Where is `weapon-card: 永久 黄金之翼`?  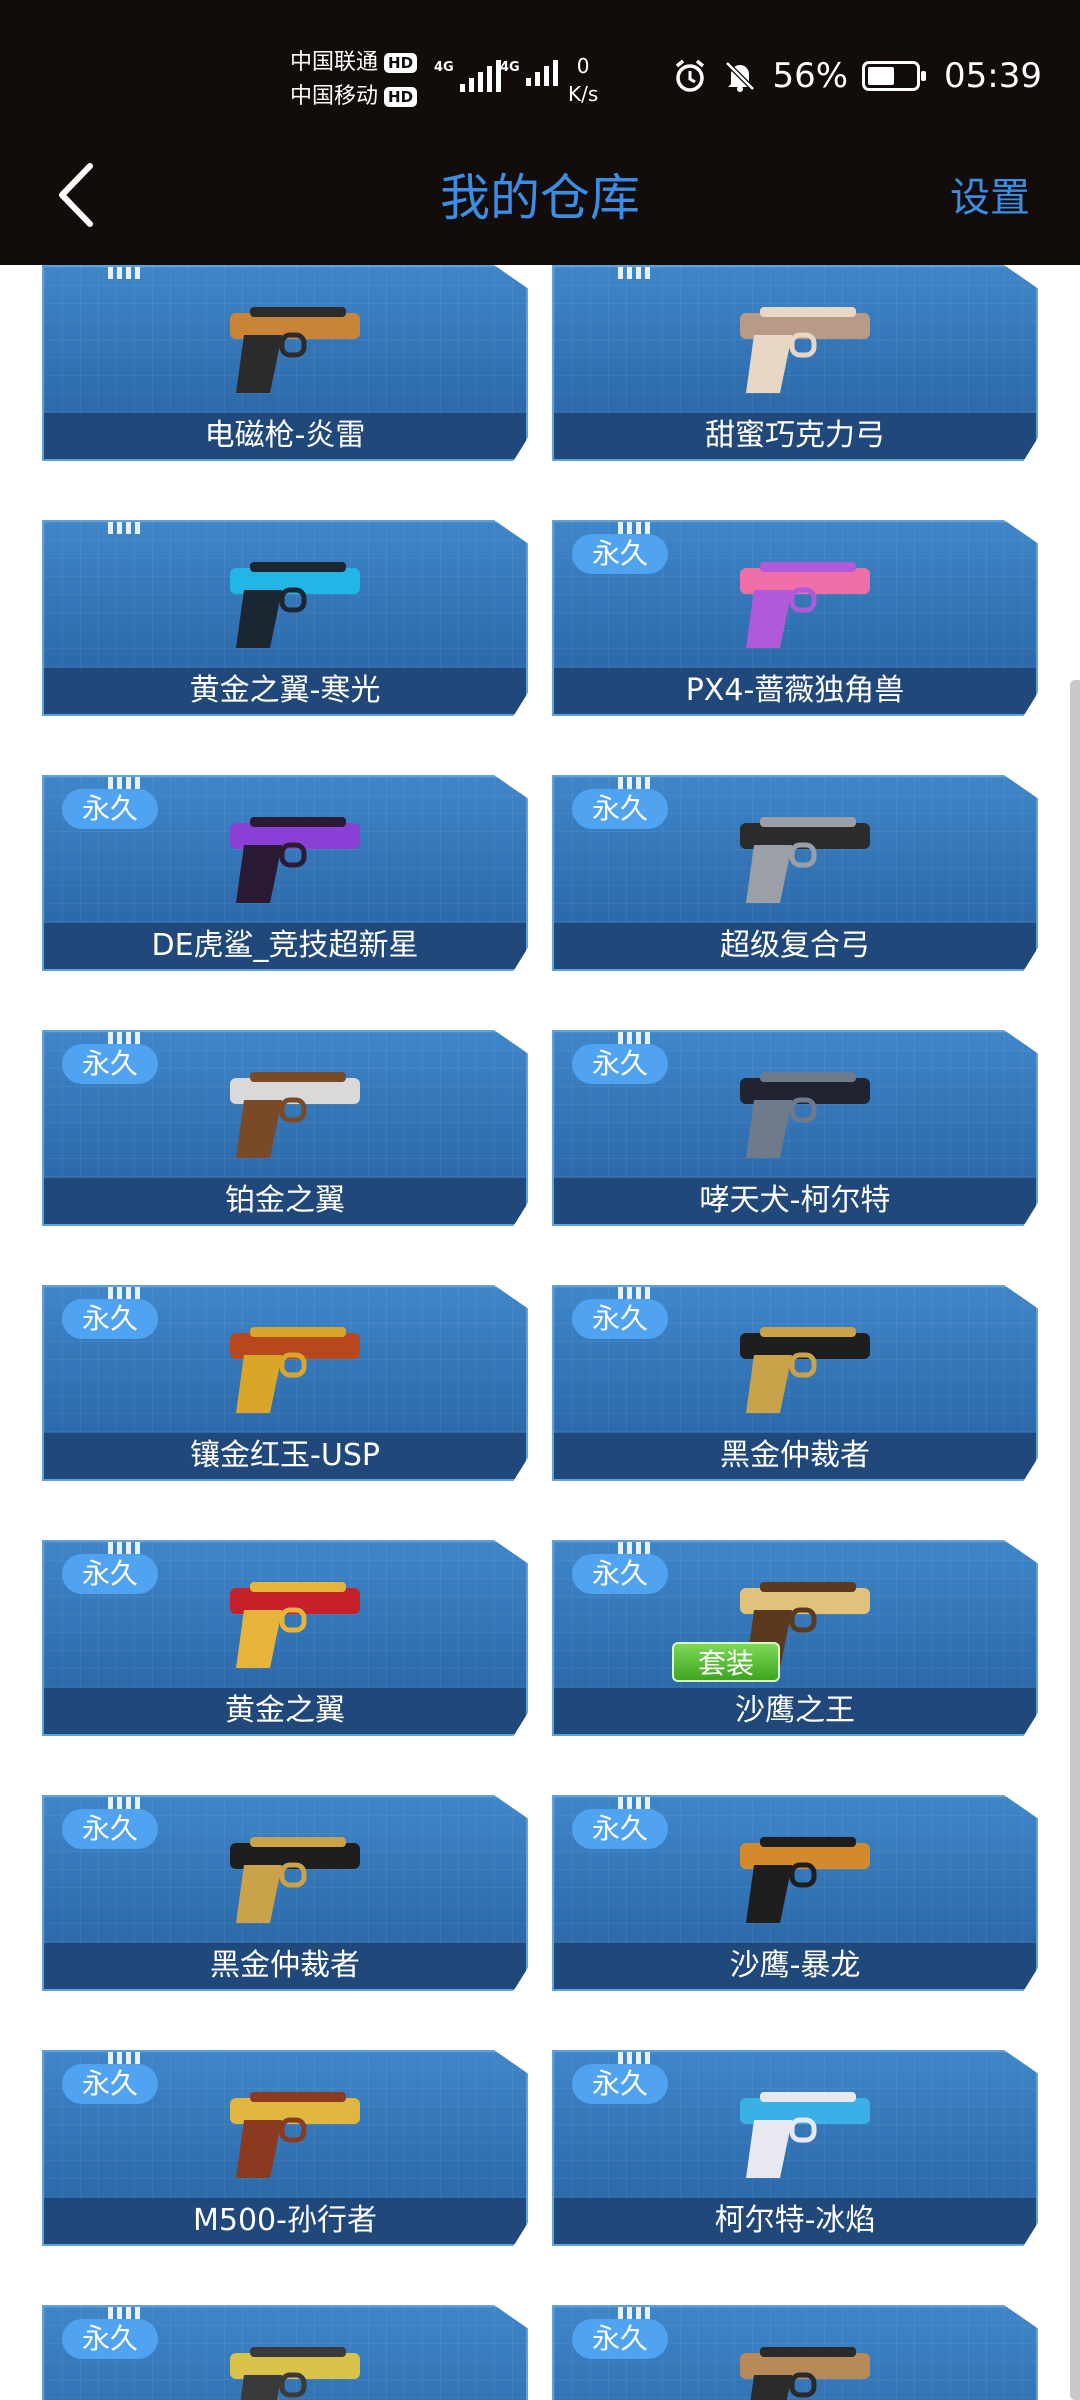 weapon-card: 永久 黄金之翼 is located at coordinates (285, 1638).